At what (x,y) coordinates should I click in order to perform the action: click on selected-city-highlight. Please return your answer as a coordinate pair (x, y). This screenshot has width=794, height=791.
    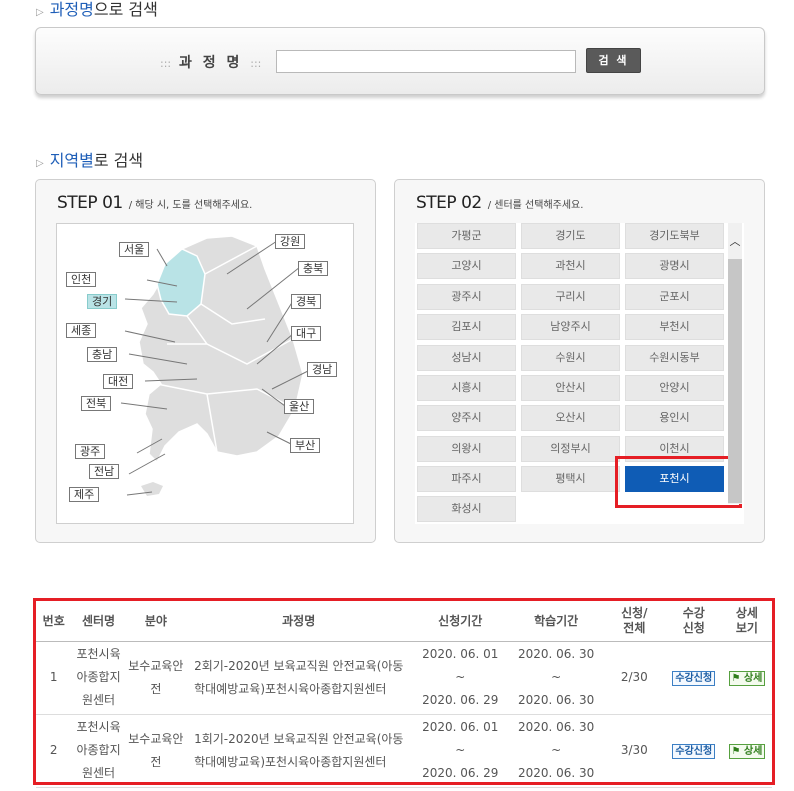
    Looking at the image, I should click on (678, 482).